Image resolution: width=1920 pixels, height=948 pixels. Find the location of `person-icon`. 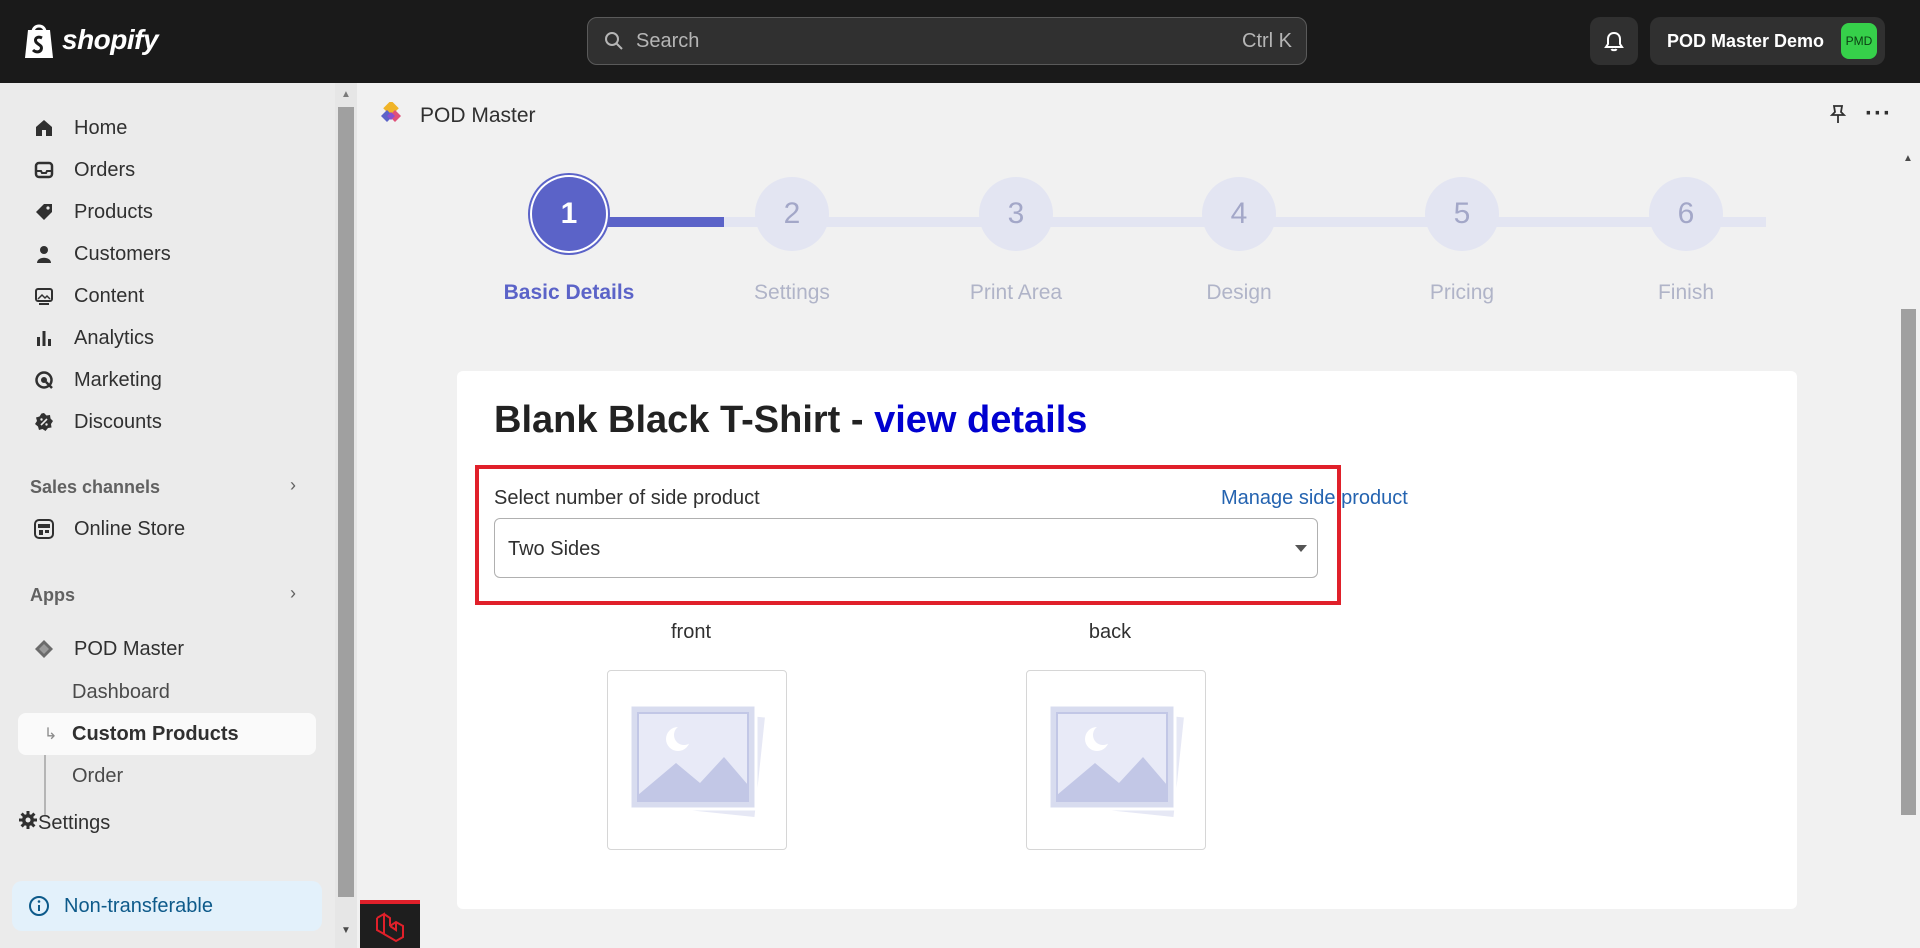

person-icon is located at coordinates (44, 254).